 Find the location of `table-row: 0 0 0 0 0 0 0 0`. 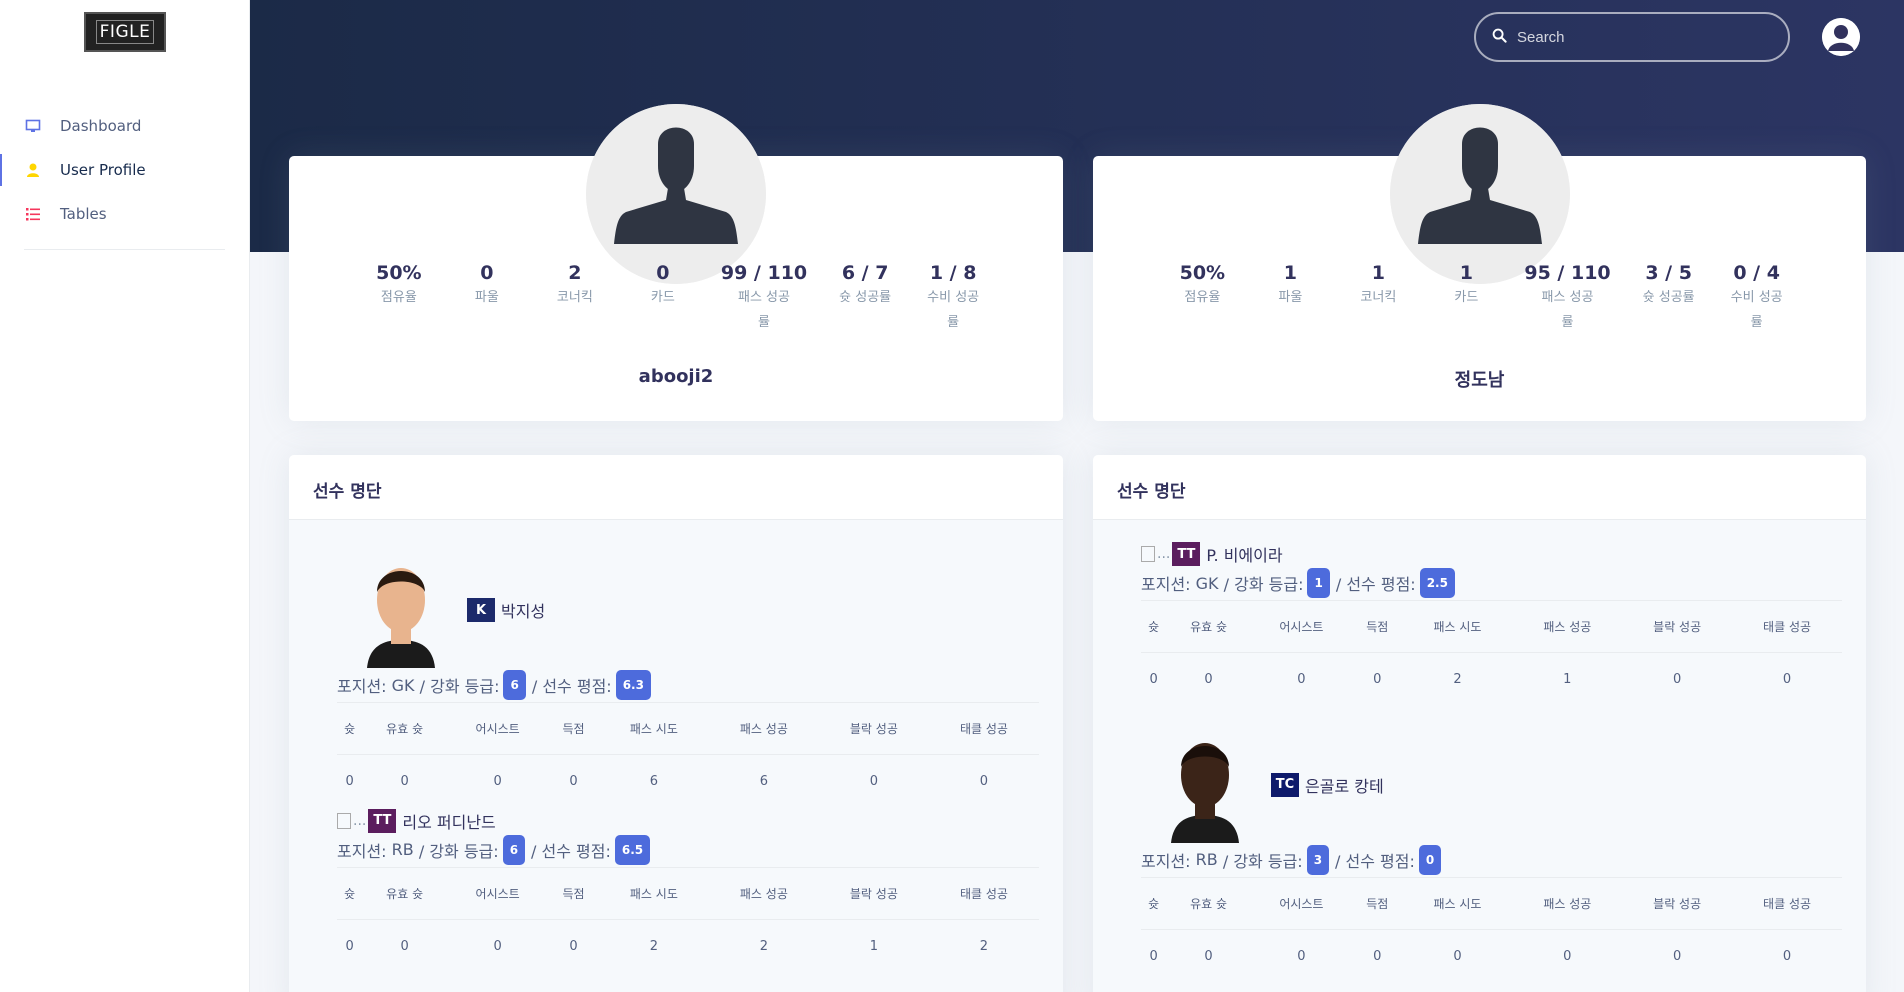

table-row: 0 0 0 0 0 0 0 0 is located at coordinates (1491, 956).